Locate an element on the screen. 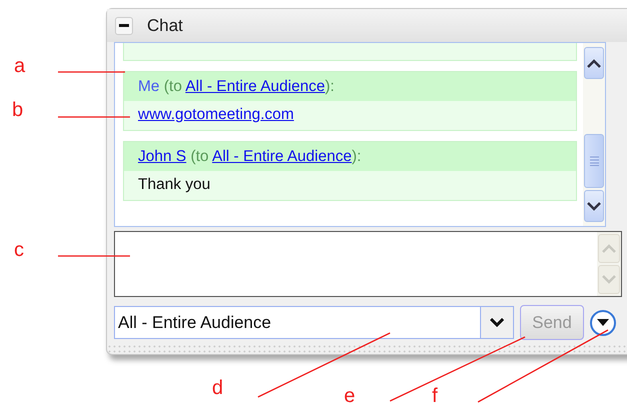  collapse-button is located at coordinates (124, 25).